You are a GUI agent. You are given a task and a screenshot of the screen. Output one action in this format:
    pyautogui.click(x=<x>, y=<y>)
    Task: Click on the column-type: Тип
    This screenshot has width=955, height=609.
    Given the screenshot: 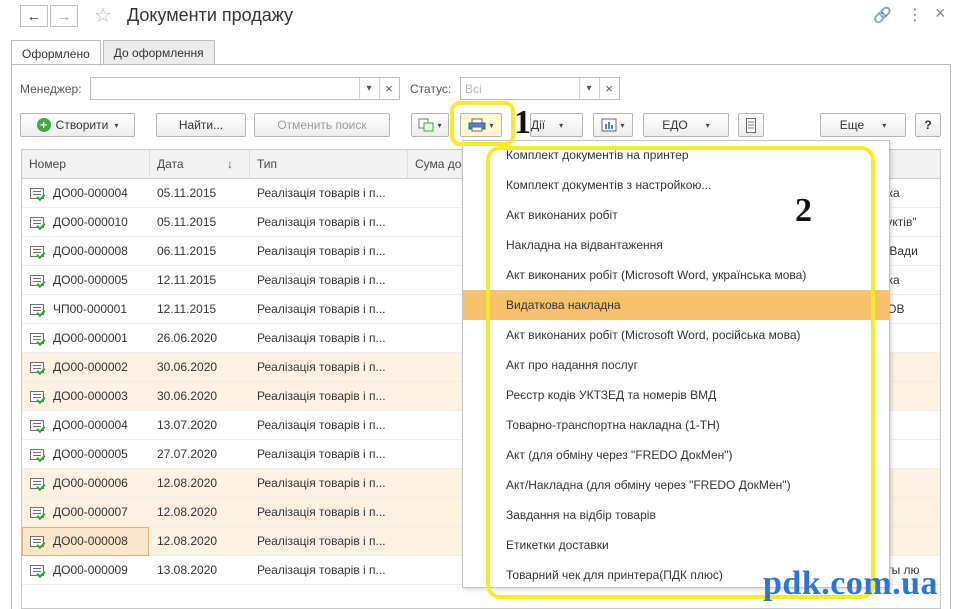 What is the action you would take?
    pyautogui.click(x=329, y=164)
    